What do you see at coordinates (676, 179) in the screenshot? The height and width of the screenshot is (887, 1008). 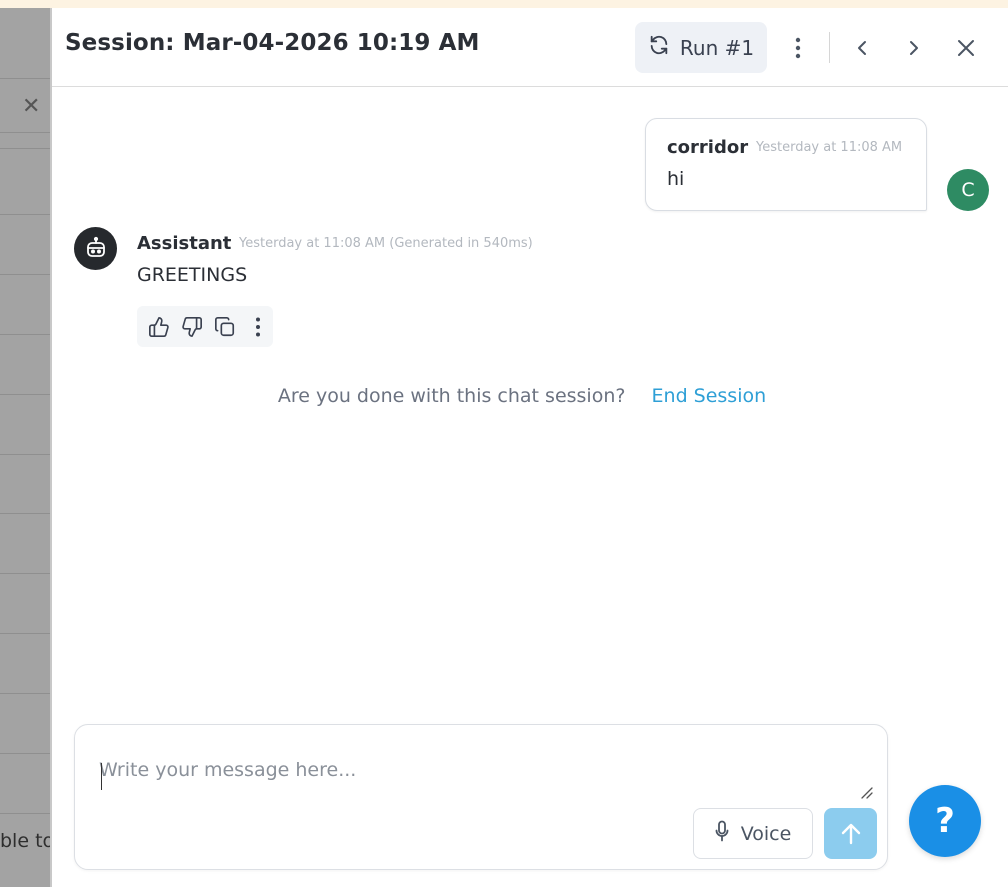 I see `user-message-text: hi` at bounding box center [676, 179].